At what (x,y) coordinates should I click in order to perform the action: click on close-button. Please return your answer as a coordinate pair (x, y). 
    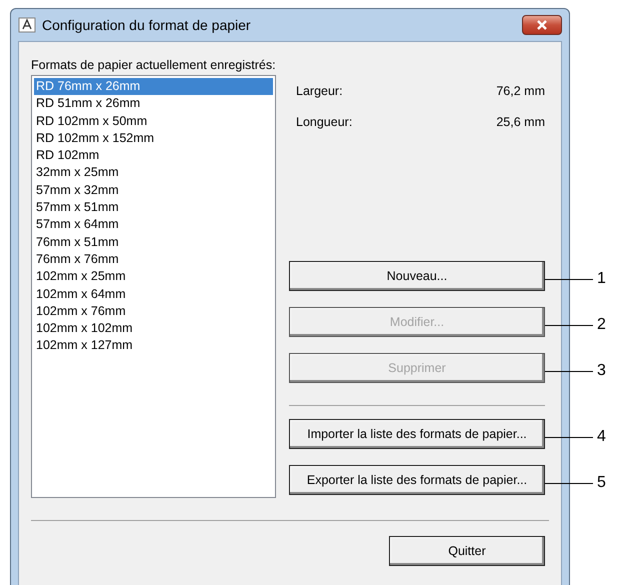
    Looking at the image, I should click on (542, 25).